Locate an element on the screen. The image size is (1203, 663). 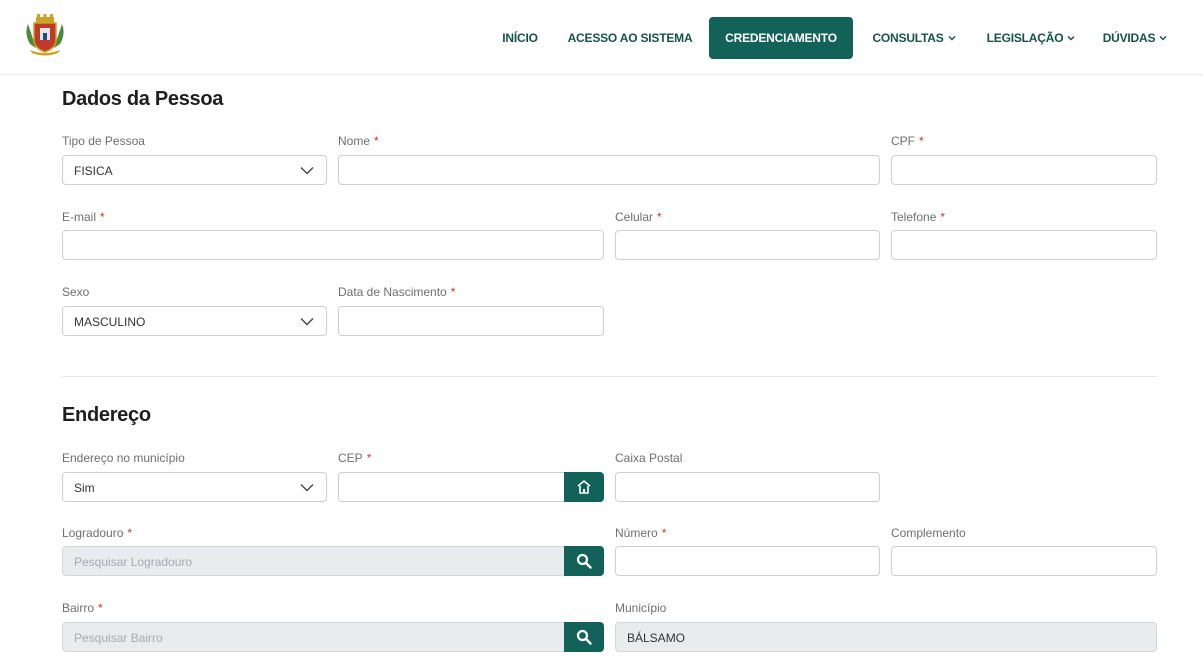
logradouro-label: Logradouro * is located at coordinates (97, 533).